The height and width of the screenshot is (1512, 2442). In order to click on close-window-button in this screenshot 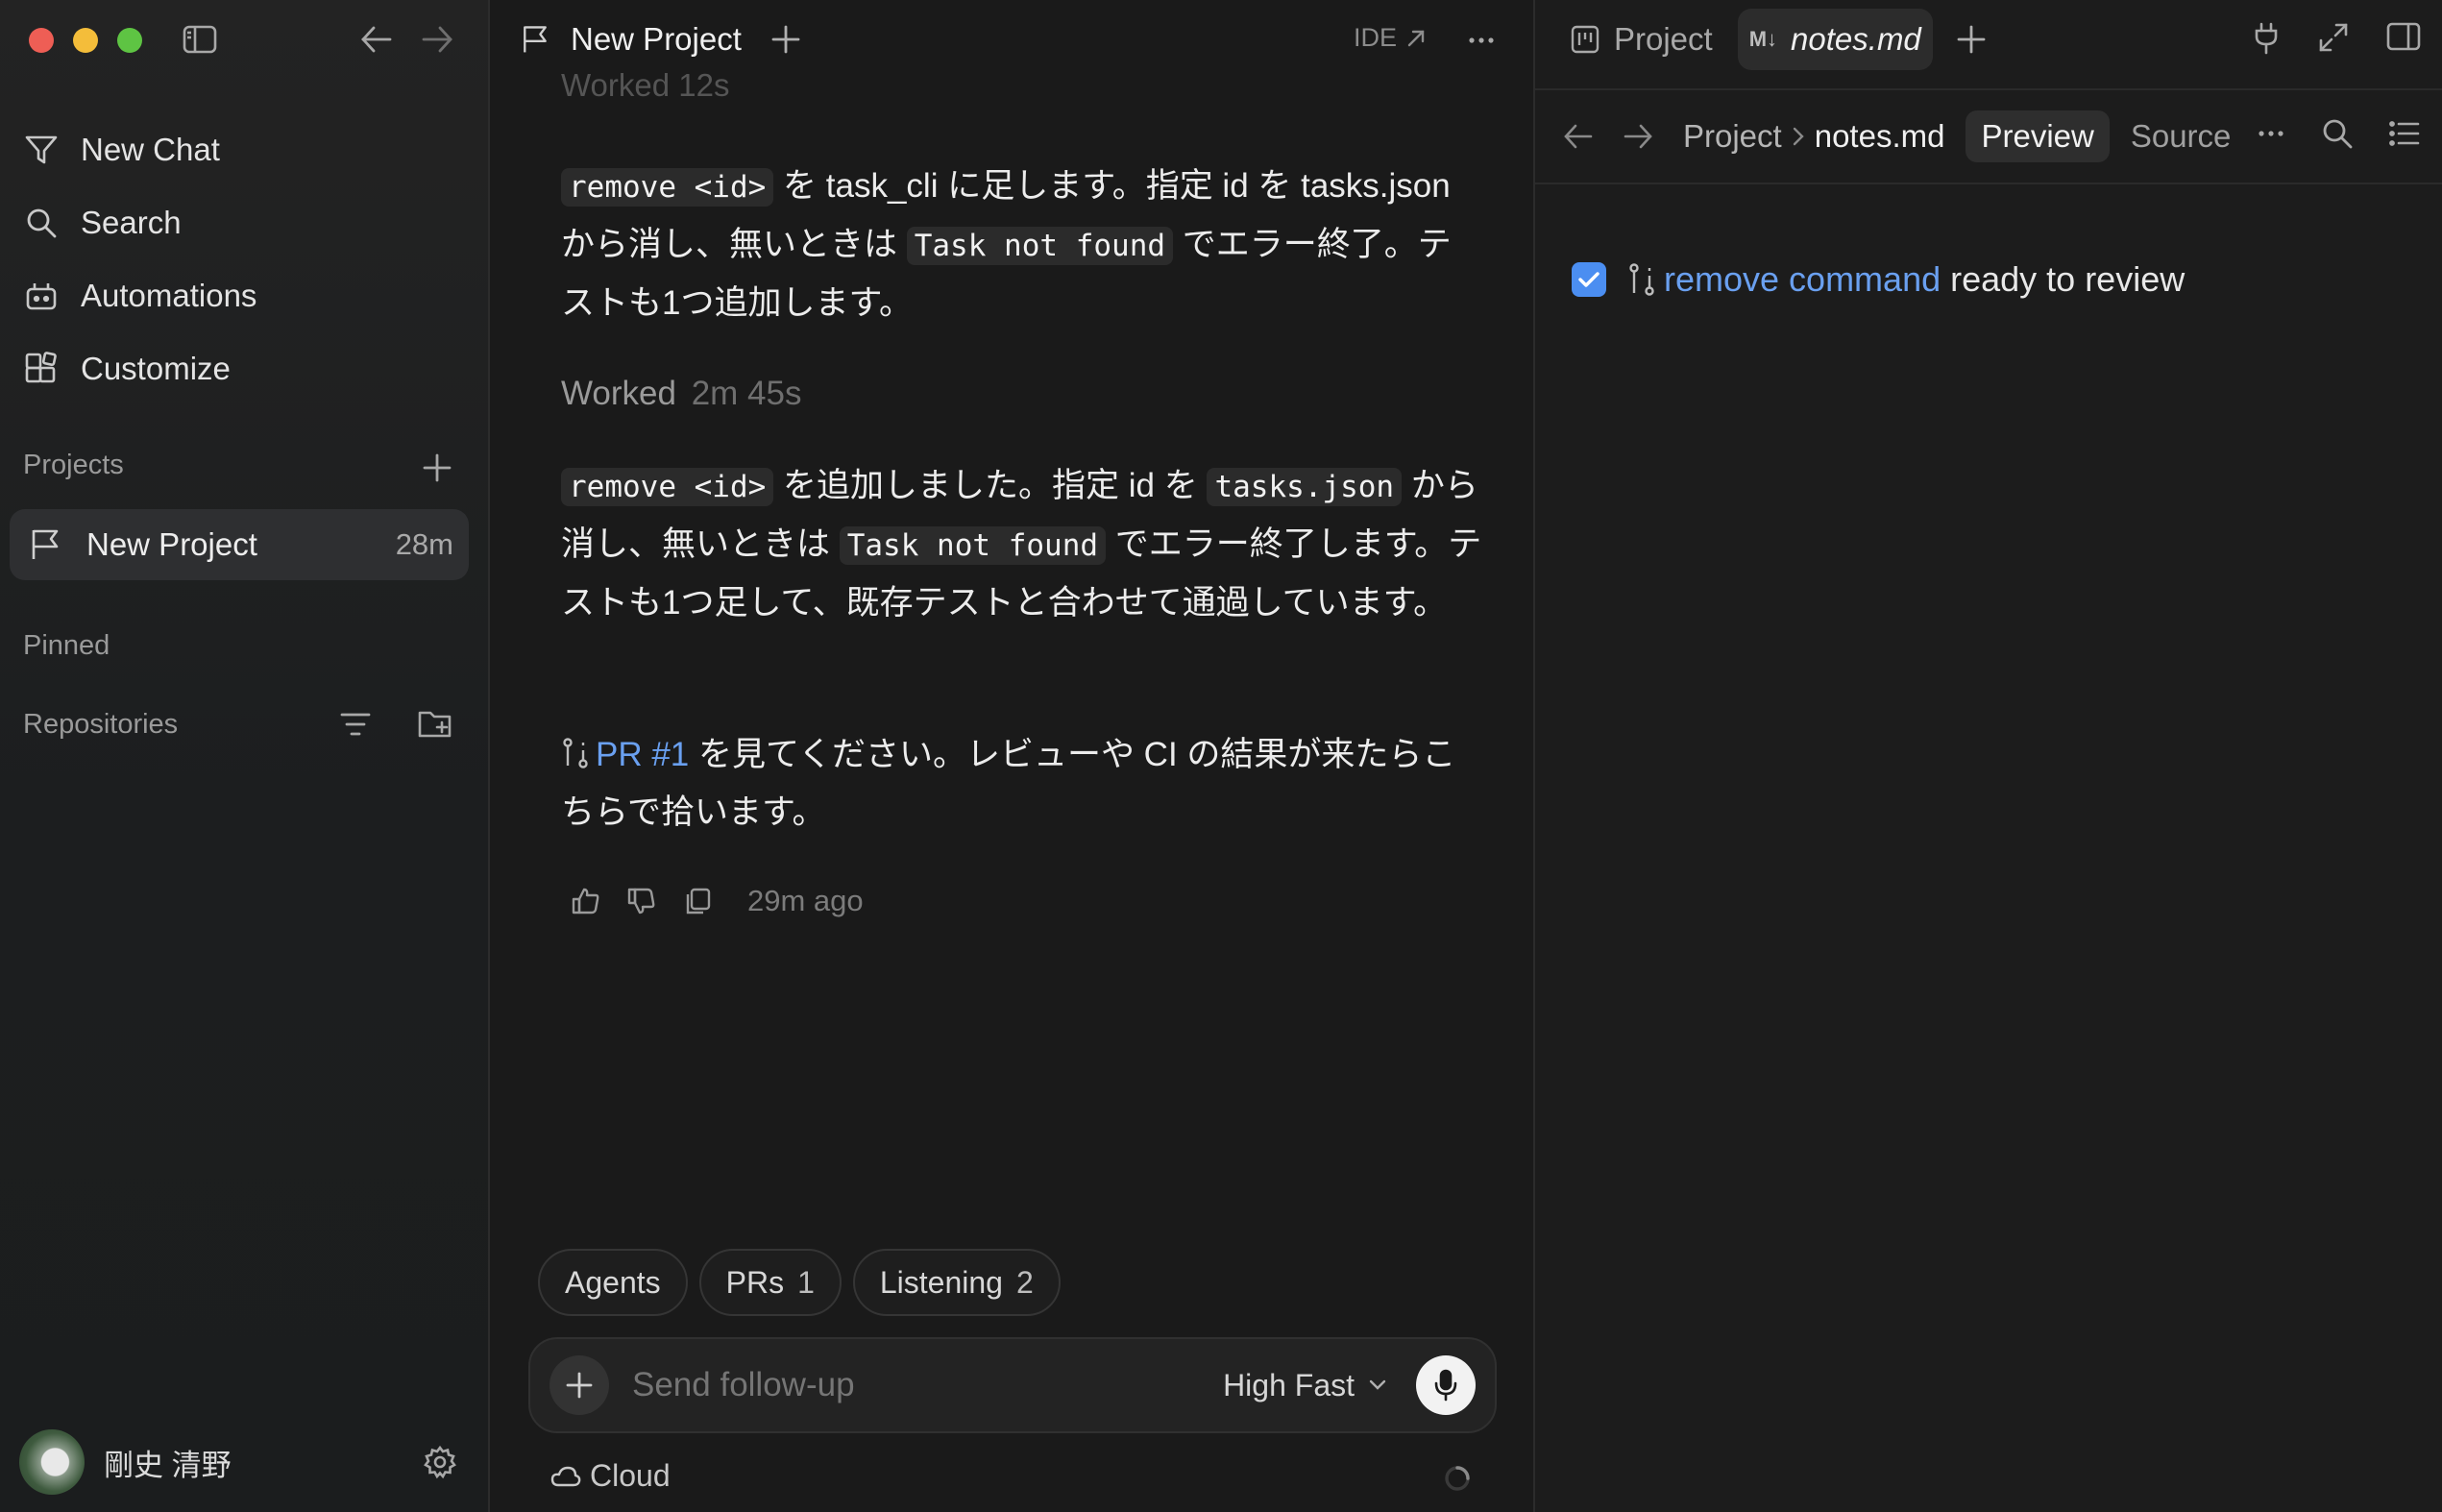, I will do `click(42, 40)`.